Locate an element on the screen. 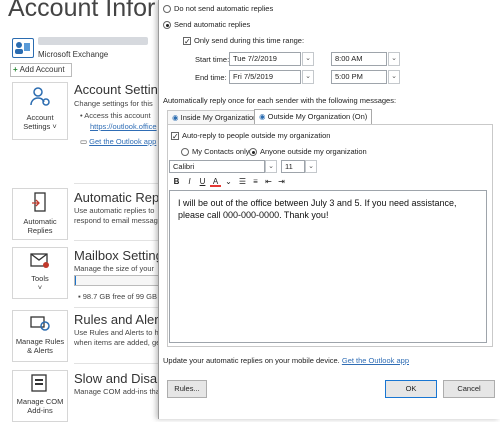 The image size is (500, 422). bullets-button: ☰ is located at coordinates (242, 181).